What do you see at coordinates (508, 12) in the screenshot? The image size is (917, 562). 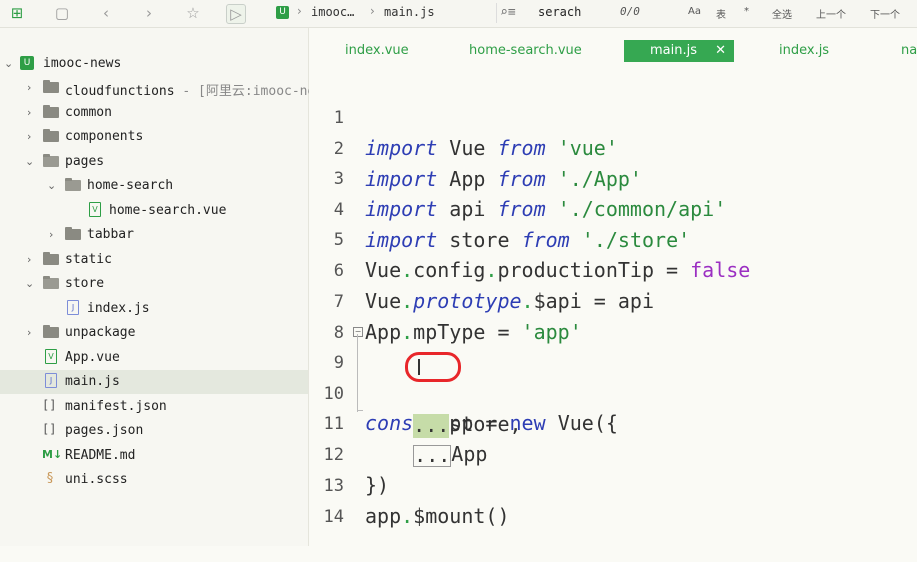 I see `search-icon: ⌕≡` at bounding box center [508, 12].